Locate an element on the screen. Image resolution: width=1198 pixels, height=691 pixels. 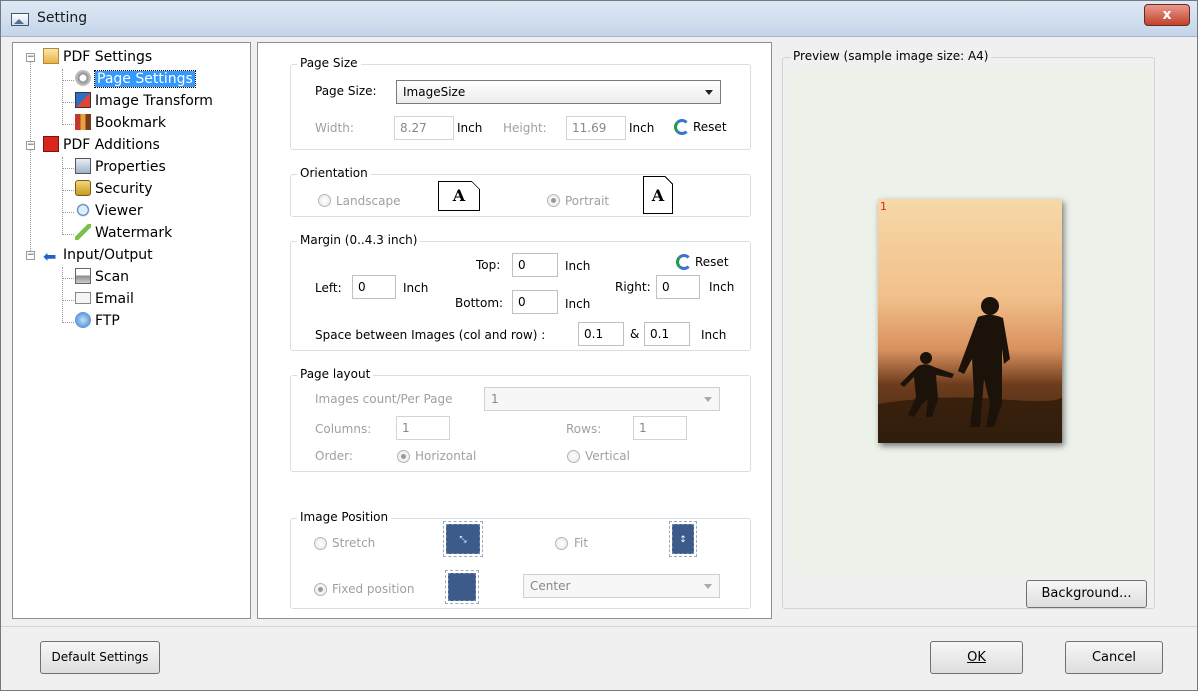
page-size-reset-button: Reset is located at coordinates (700, 127).